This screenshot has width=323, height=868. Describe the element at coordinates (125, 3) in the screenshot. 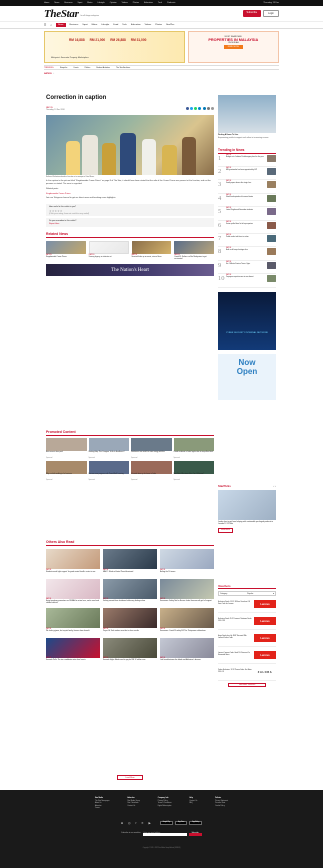

I see `topbar-link: Videos` at that location.